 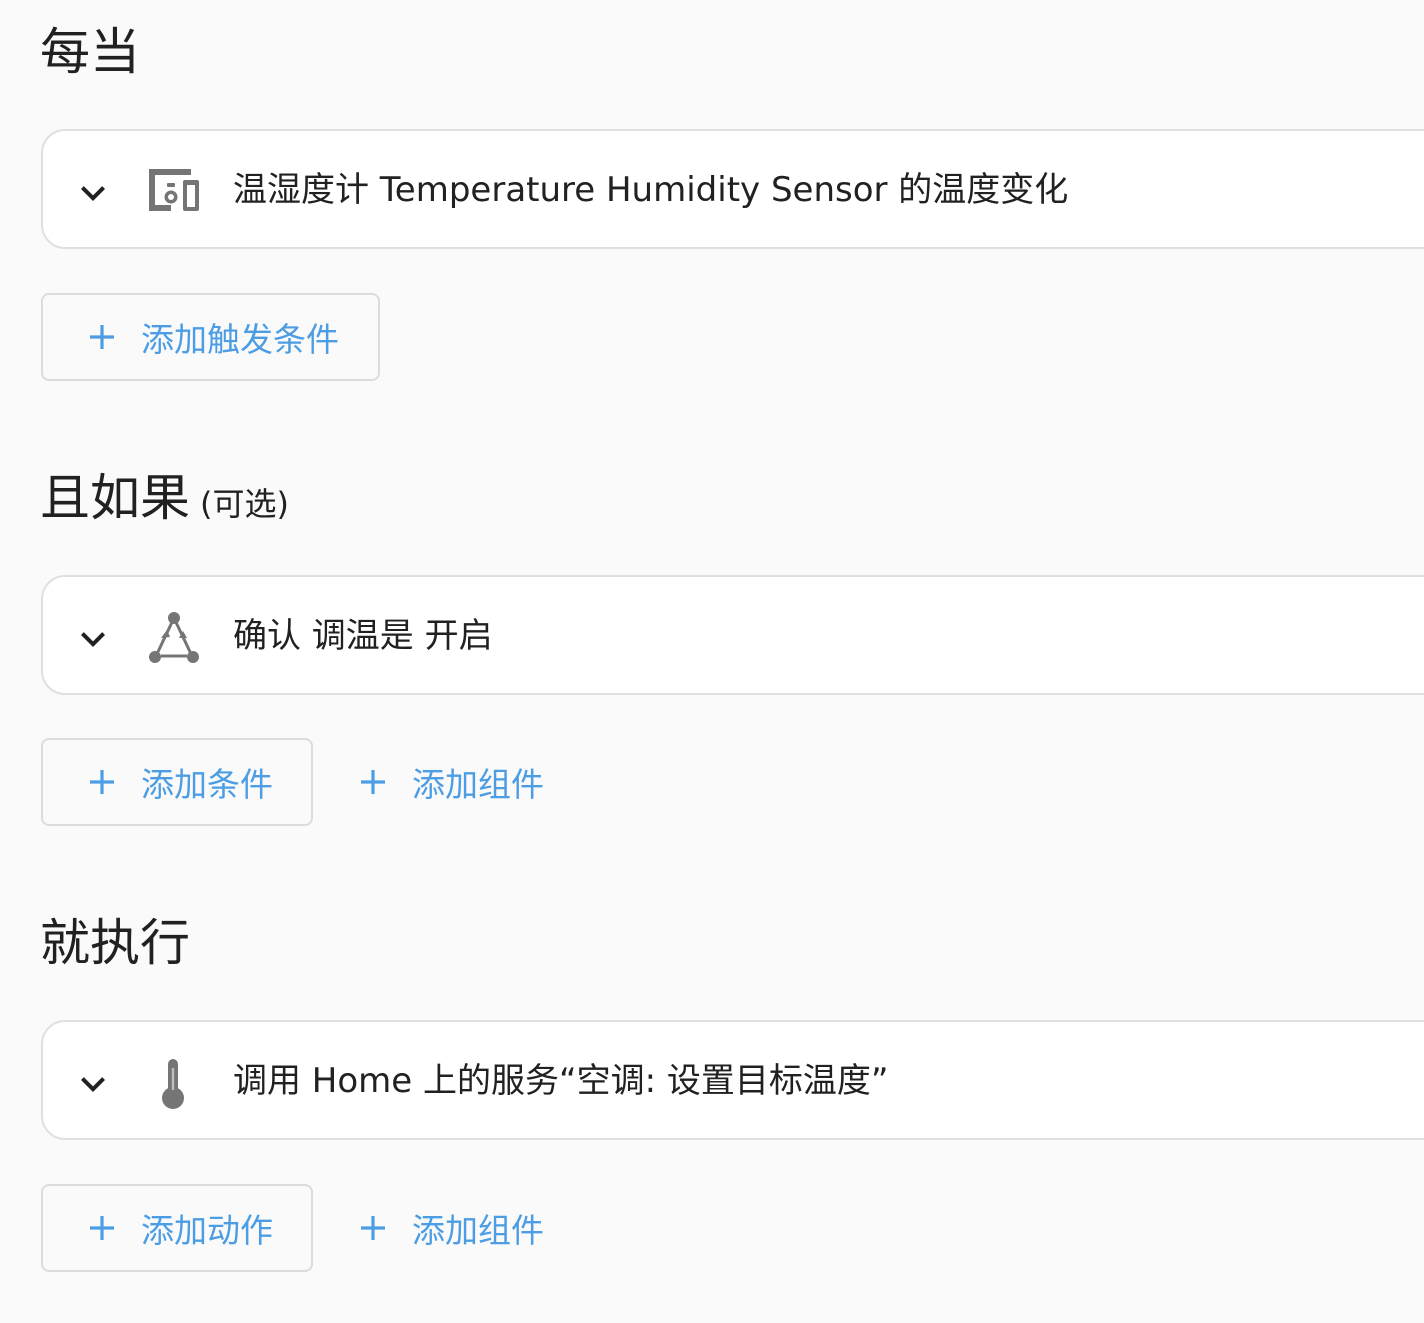 I want to click on state-triangle-icon, so click(x=174, y=637).